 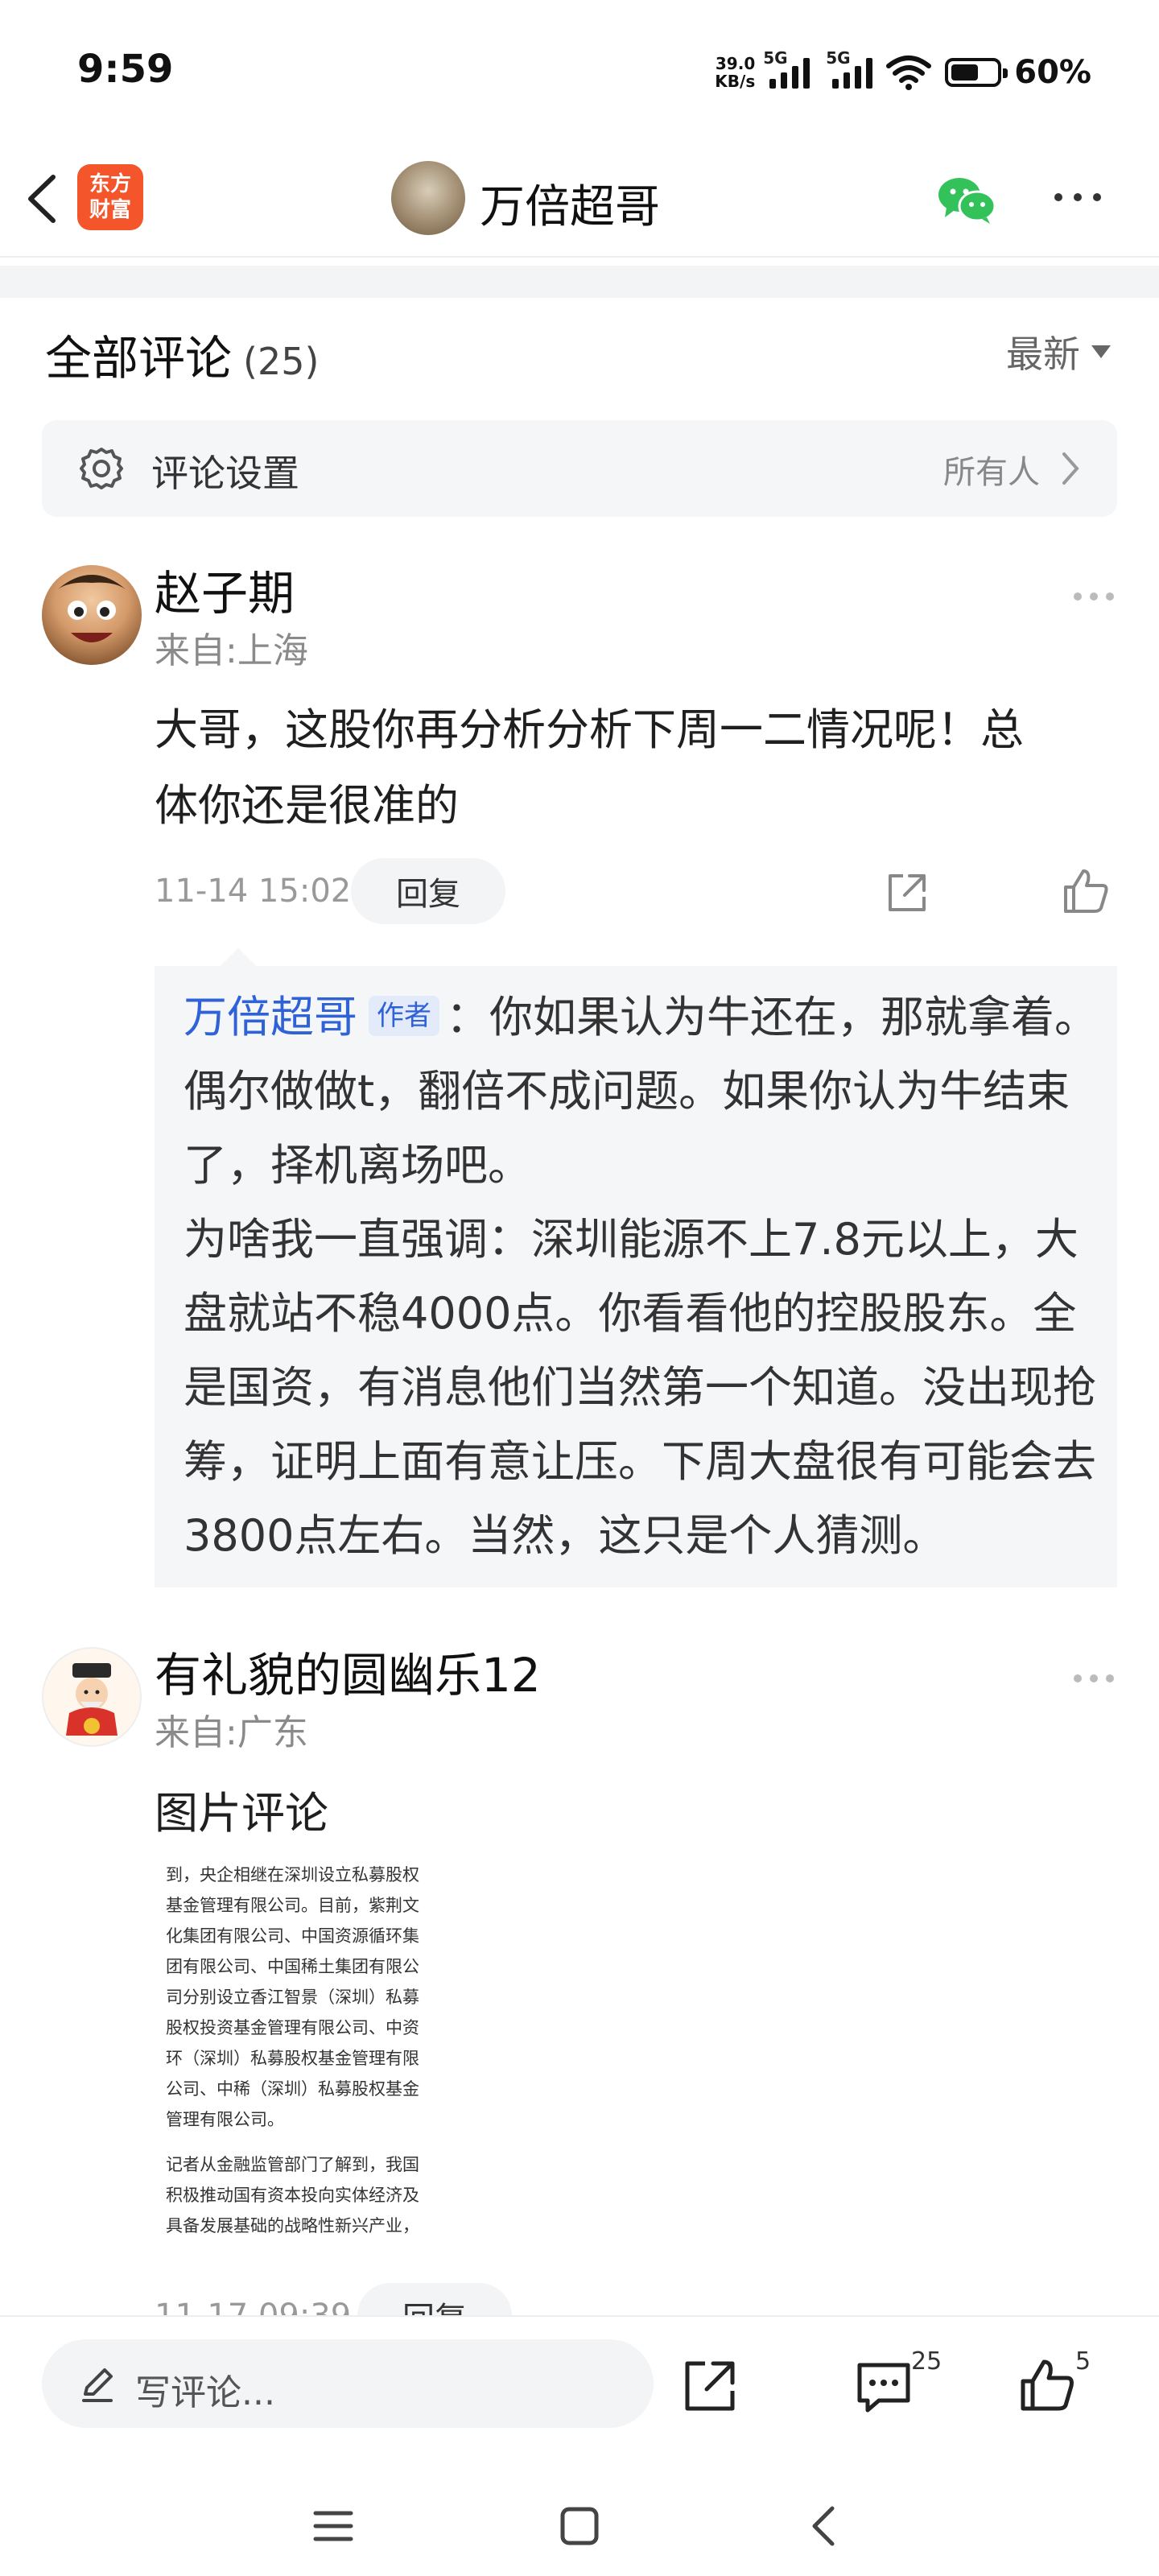 I want to click on signal-sim2-icon: 5G, so click(x=849, y=68).